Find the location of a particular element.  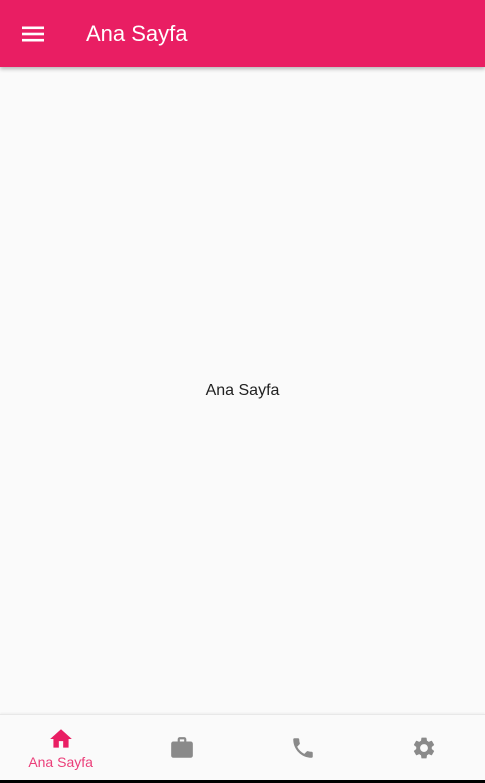

nav-item-home: Ana Sayfa is located at coordinates (60, 747).